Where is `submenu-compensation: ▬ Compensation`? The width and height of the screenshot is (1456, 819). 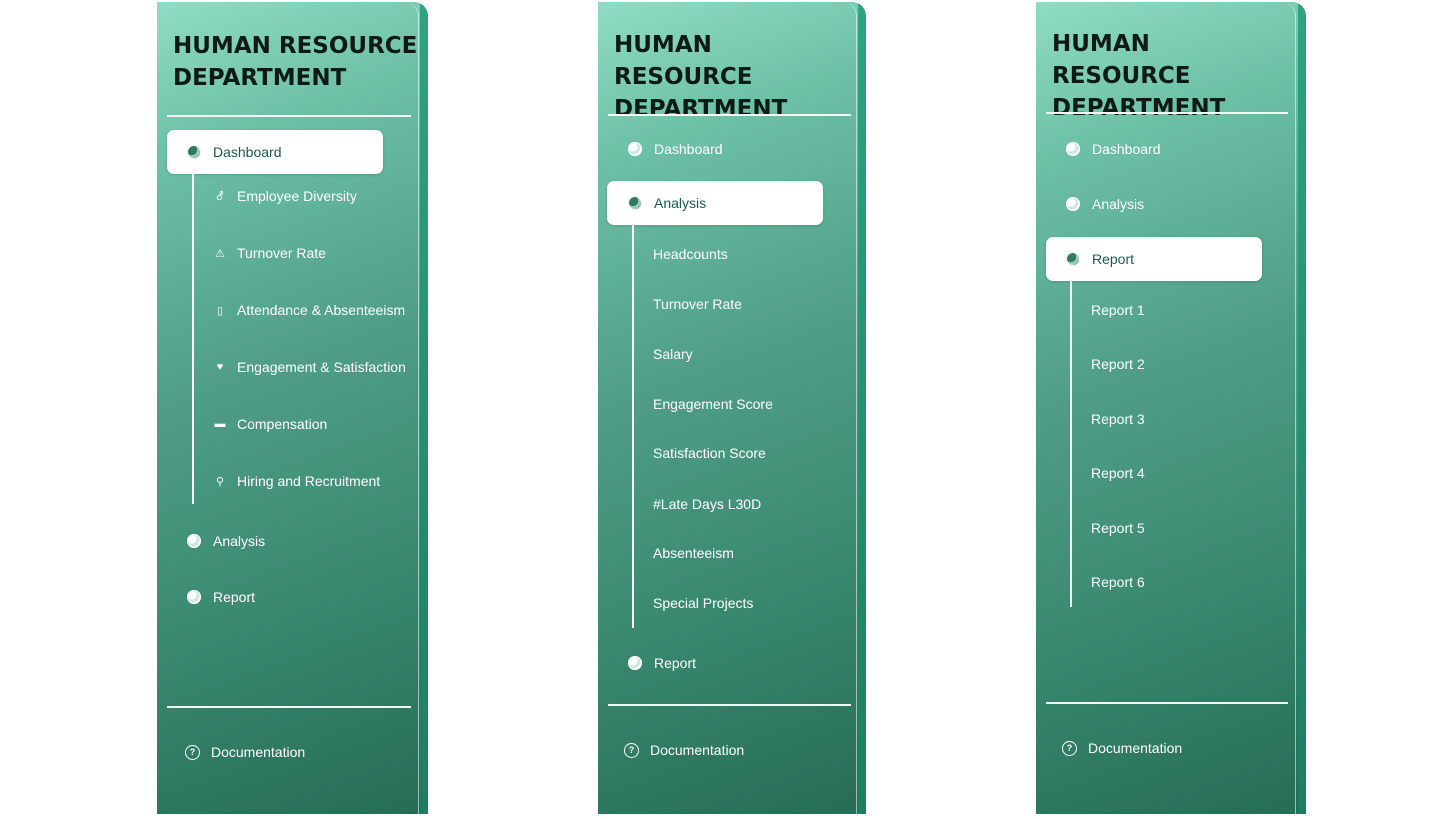 submenu-compensation: ▬ Compensation is located at coordinates (270, 424).